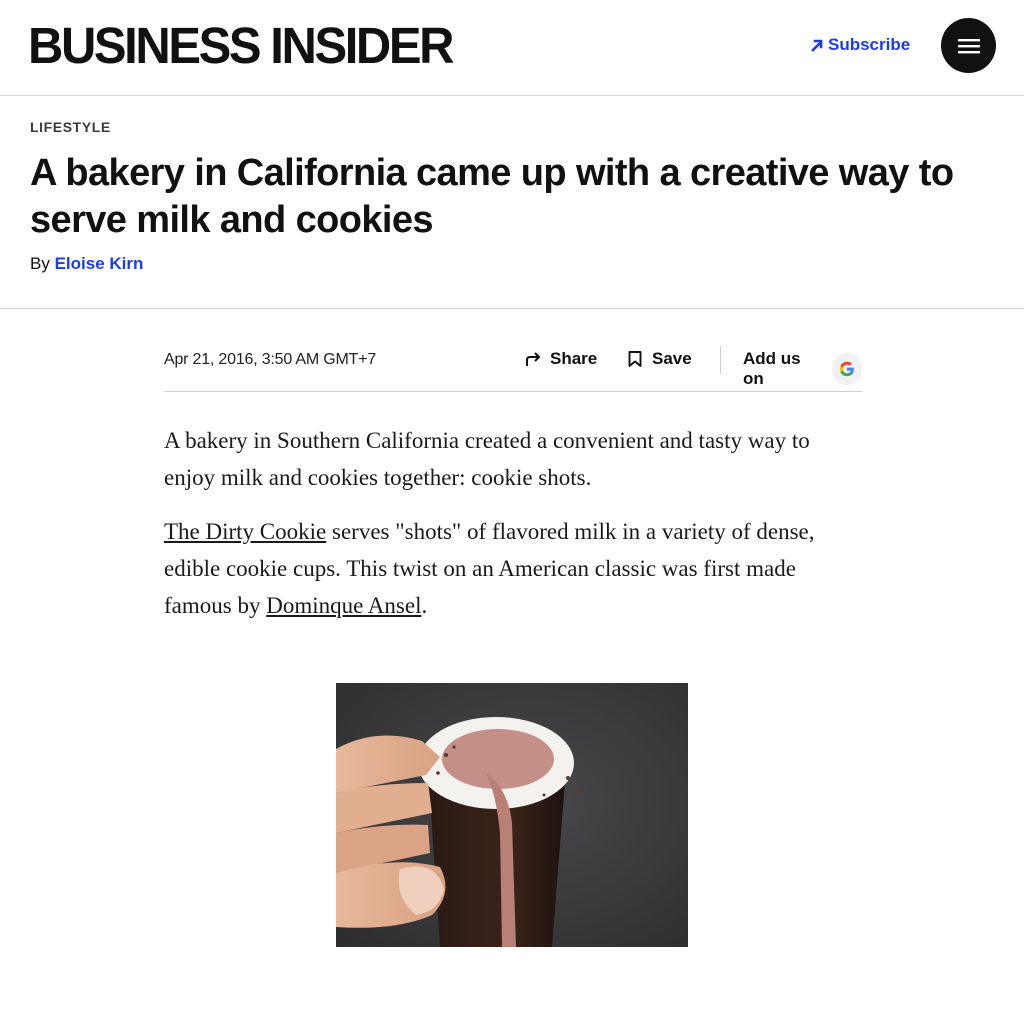 The height and width of the screenshot is (1024, 1024). I want to click on cookie-shot-photo, so click(512, 815).